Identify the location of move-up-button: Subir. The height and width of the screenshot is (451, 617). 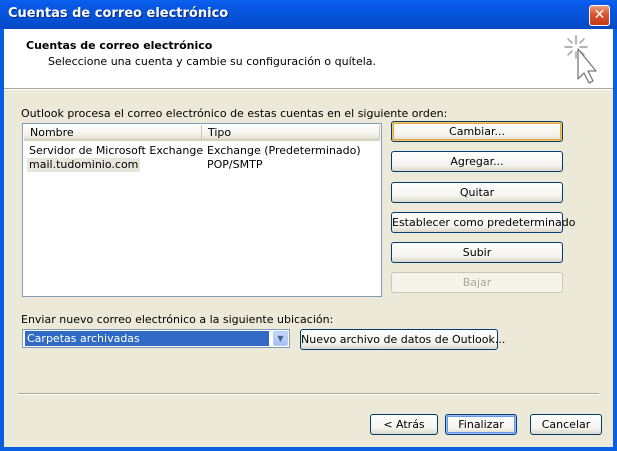
(477, 252).